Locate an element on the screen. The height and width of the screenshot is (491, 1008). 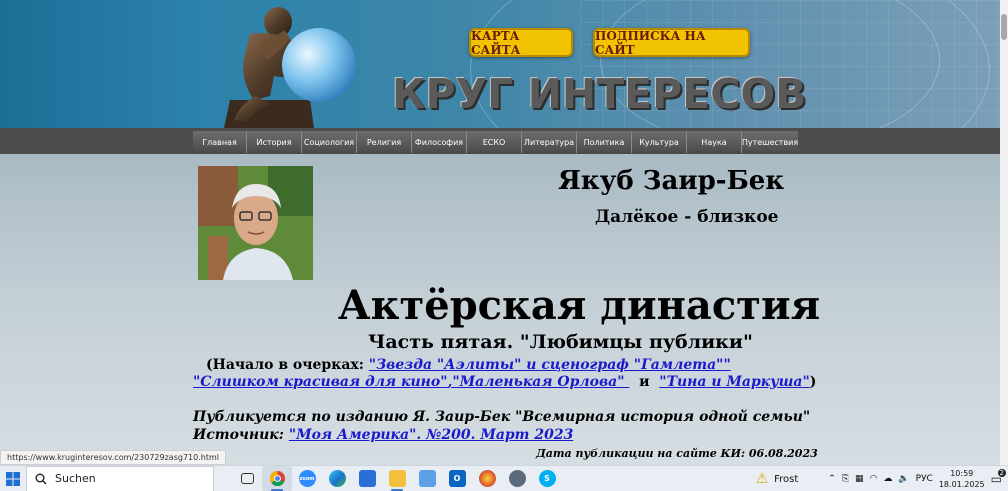
taskbar-app-skype: S is located at coordinates (547, 478).